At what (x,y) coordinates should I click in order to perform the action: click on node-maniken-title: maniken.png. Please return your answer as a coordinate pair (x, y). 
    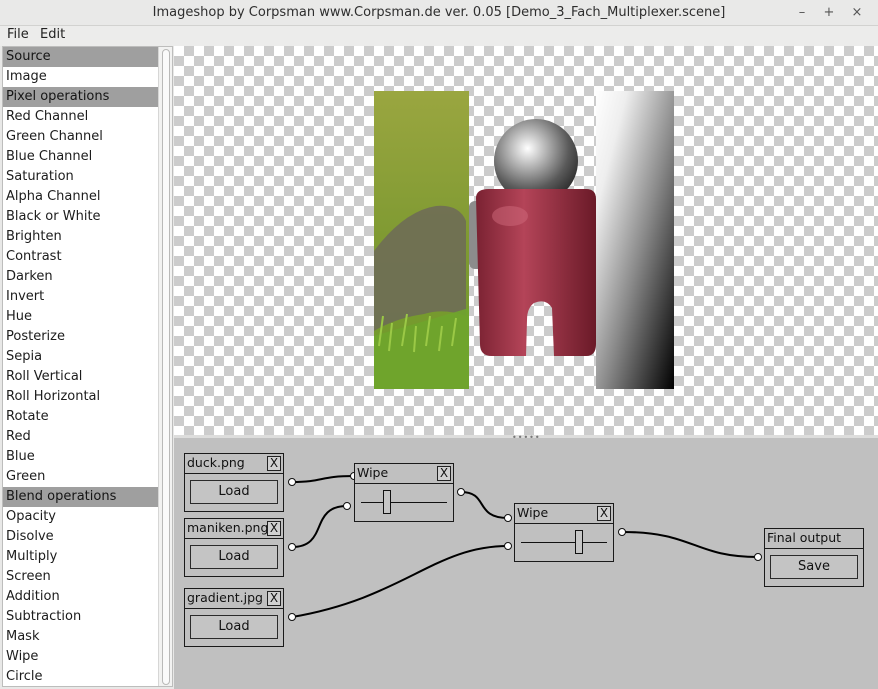
    Looking at the image, I should click on (228, 527).